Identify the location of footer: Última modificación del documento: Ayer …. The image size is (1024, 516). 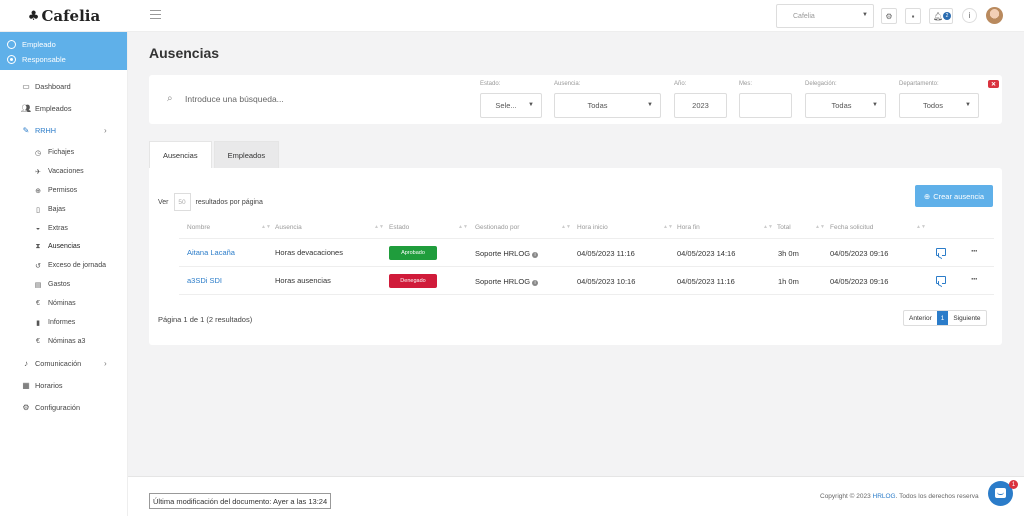
(576, 496).